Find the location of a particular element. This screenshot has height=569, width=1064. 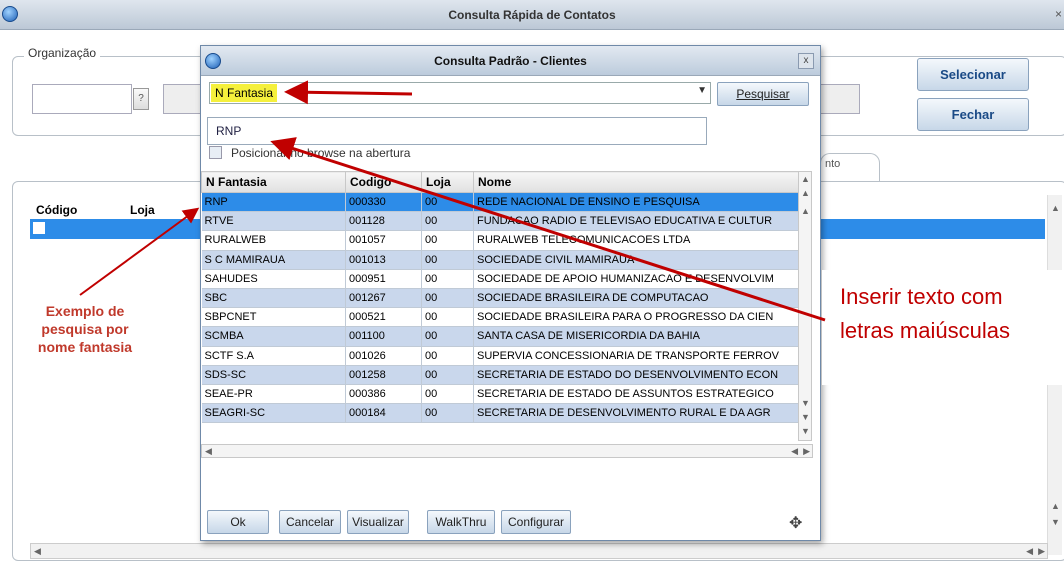

tab-partial: nto is located at coordinates (850, 167).